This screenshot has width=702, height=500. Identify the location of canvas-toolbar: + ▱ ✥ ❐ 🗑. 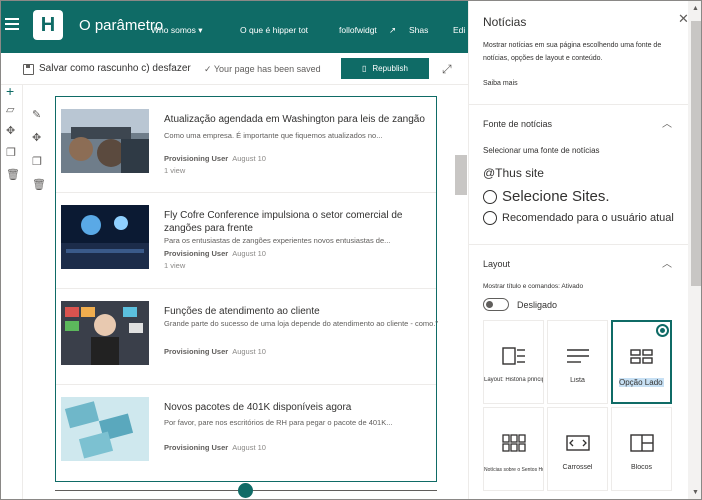
(12, 291).